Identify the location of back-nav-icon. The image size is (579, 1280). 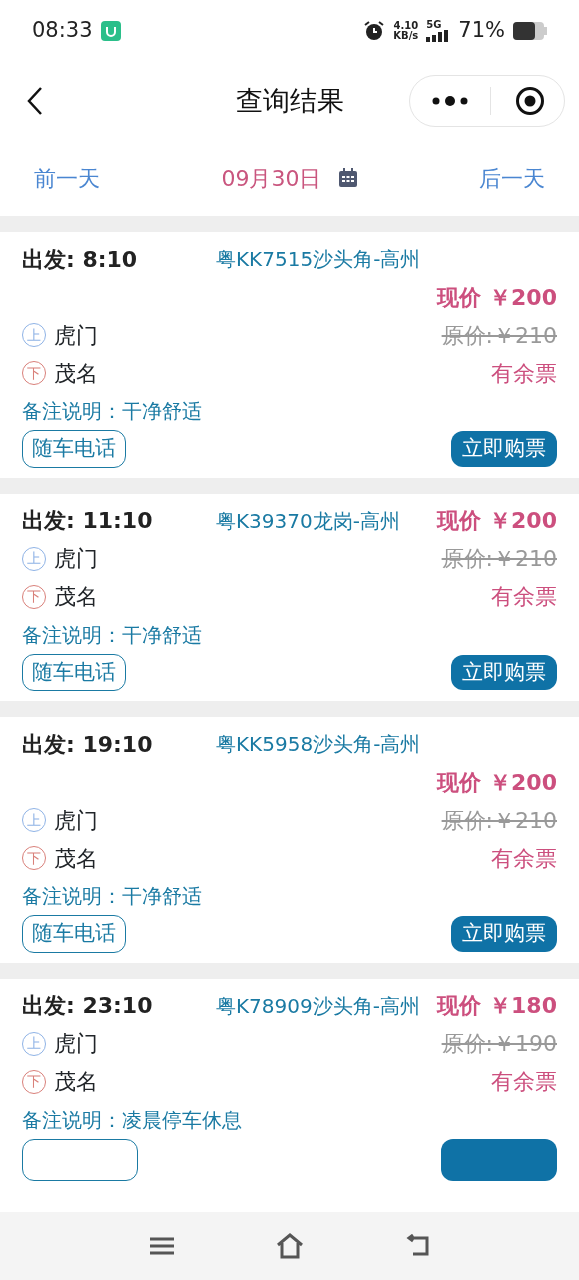
(417, 1246).